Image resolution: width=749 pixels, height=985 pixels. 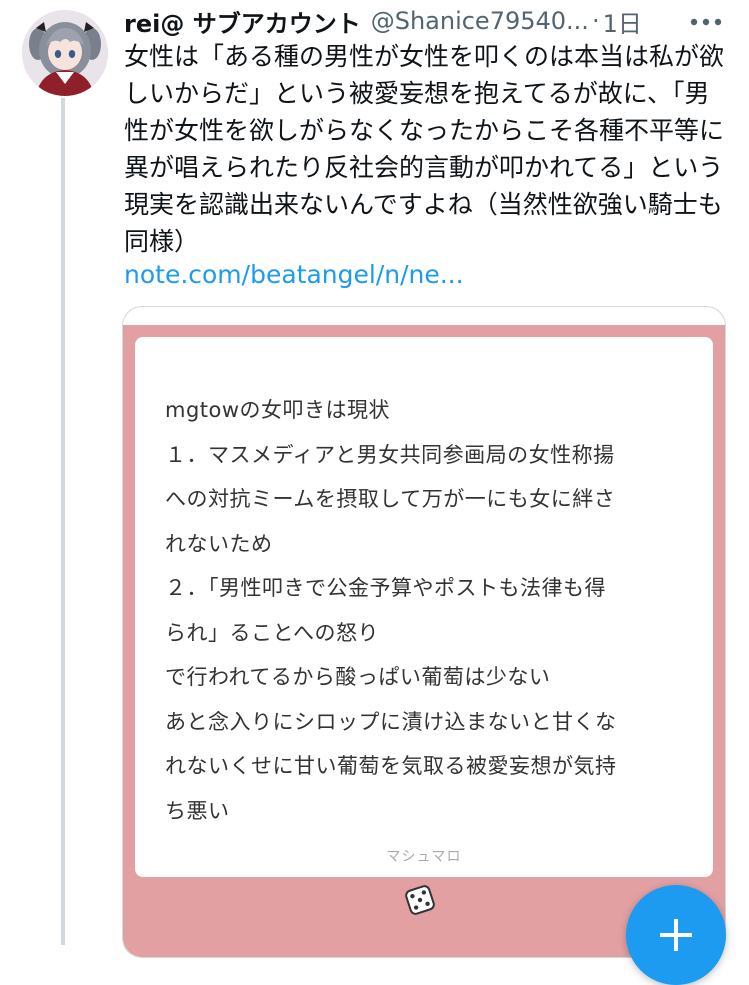 What do you see at coordinates (390, 499) in the screenshot?
I see `card-line: への対抗ミームを摂取して万が一にも女に絆さ` at bounding box center [390, 499].